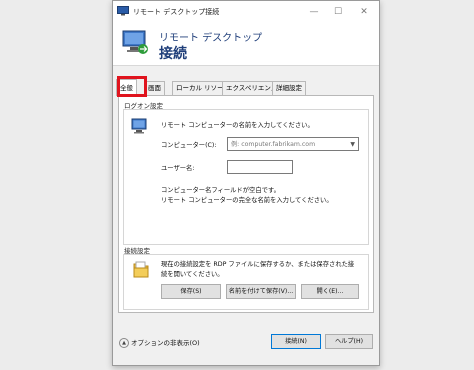 The height and width of the screenshot is (370, 474). I want to click on empty-name-note: コンピューター名フィールドが空白です。, so click(220, 190).